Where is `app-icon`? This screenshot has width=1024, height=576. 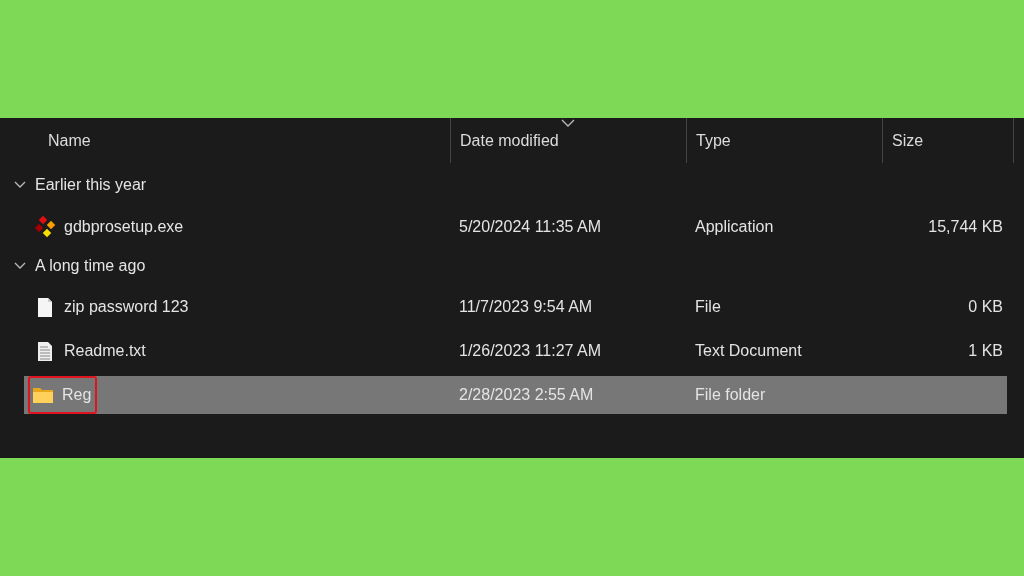
app-icon is located at coordinates (45, 227).